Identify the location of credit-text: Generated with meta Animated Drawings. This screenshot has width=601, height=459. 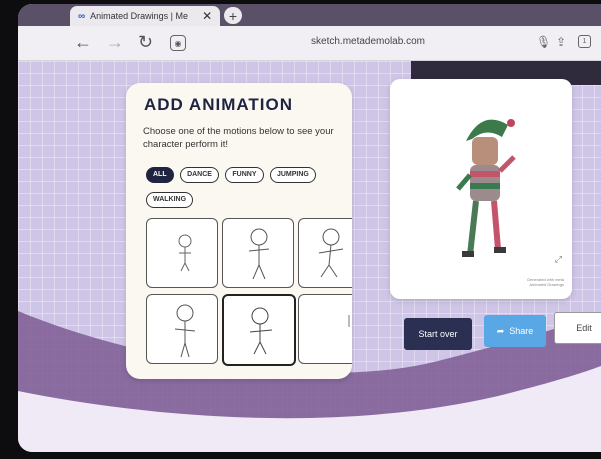
(545, 282).